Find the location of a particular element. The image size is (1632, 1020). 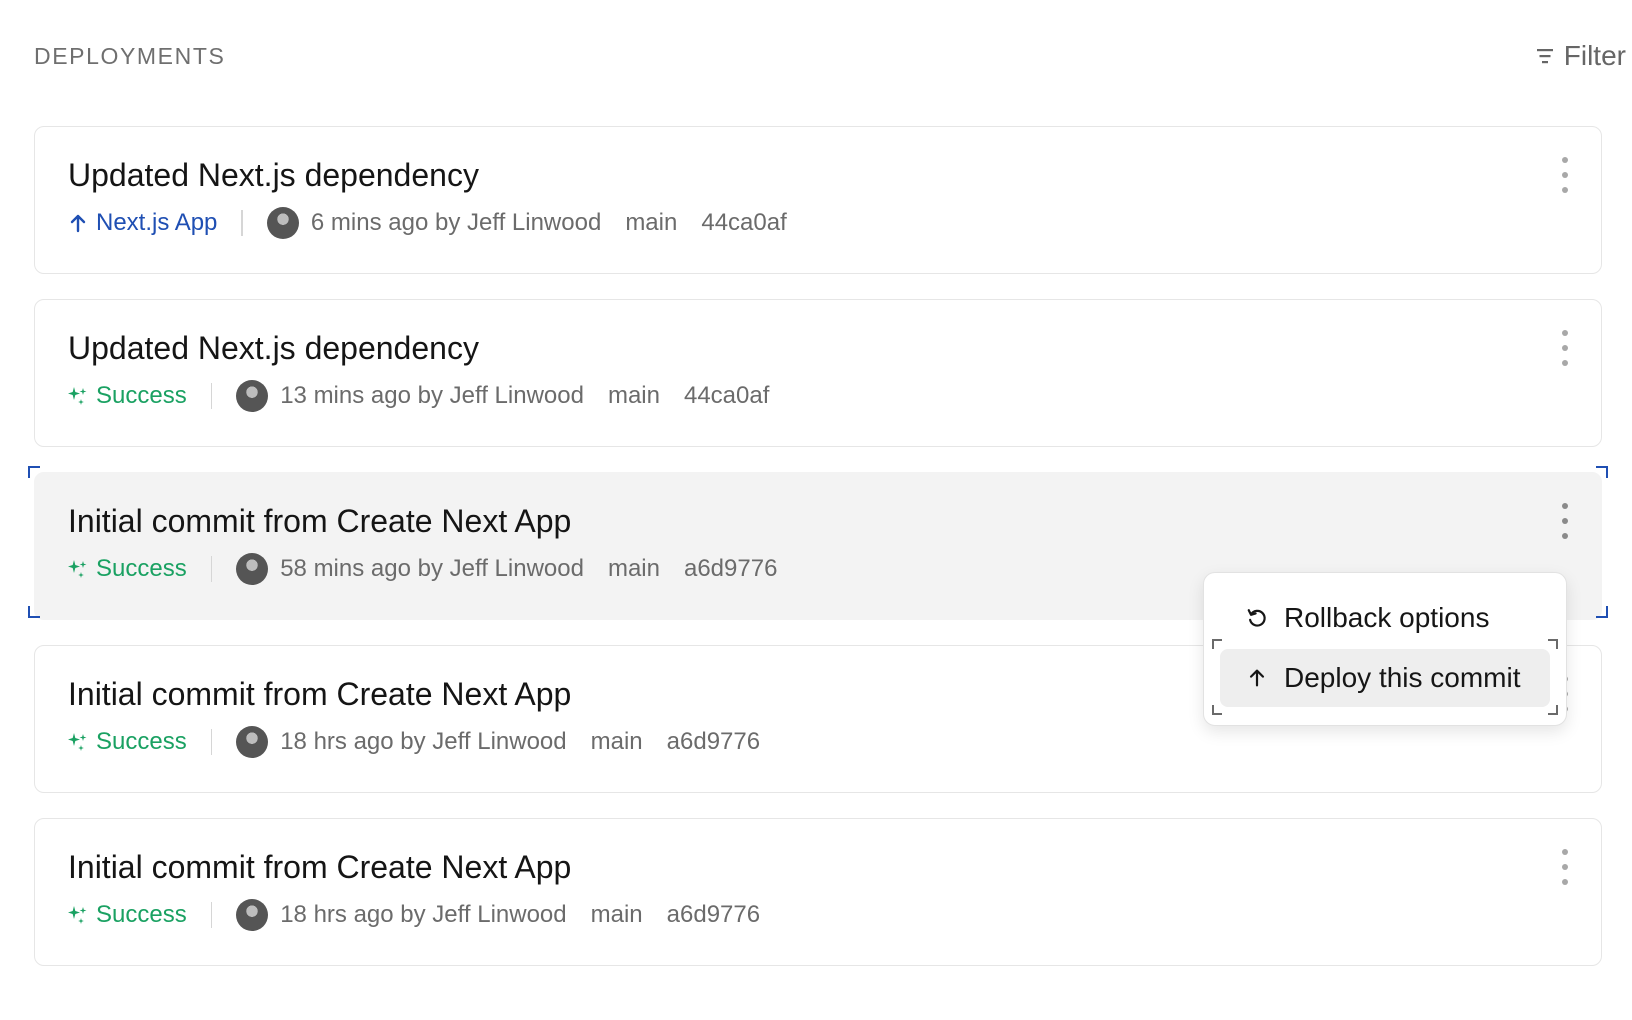

filter-button: Filter is located at coordinates (1581, 56).